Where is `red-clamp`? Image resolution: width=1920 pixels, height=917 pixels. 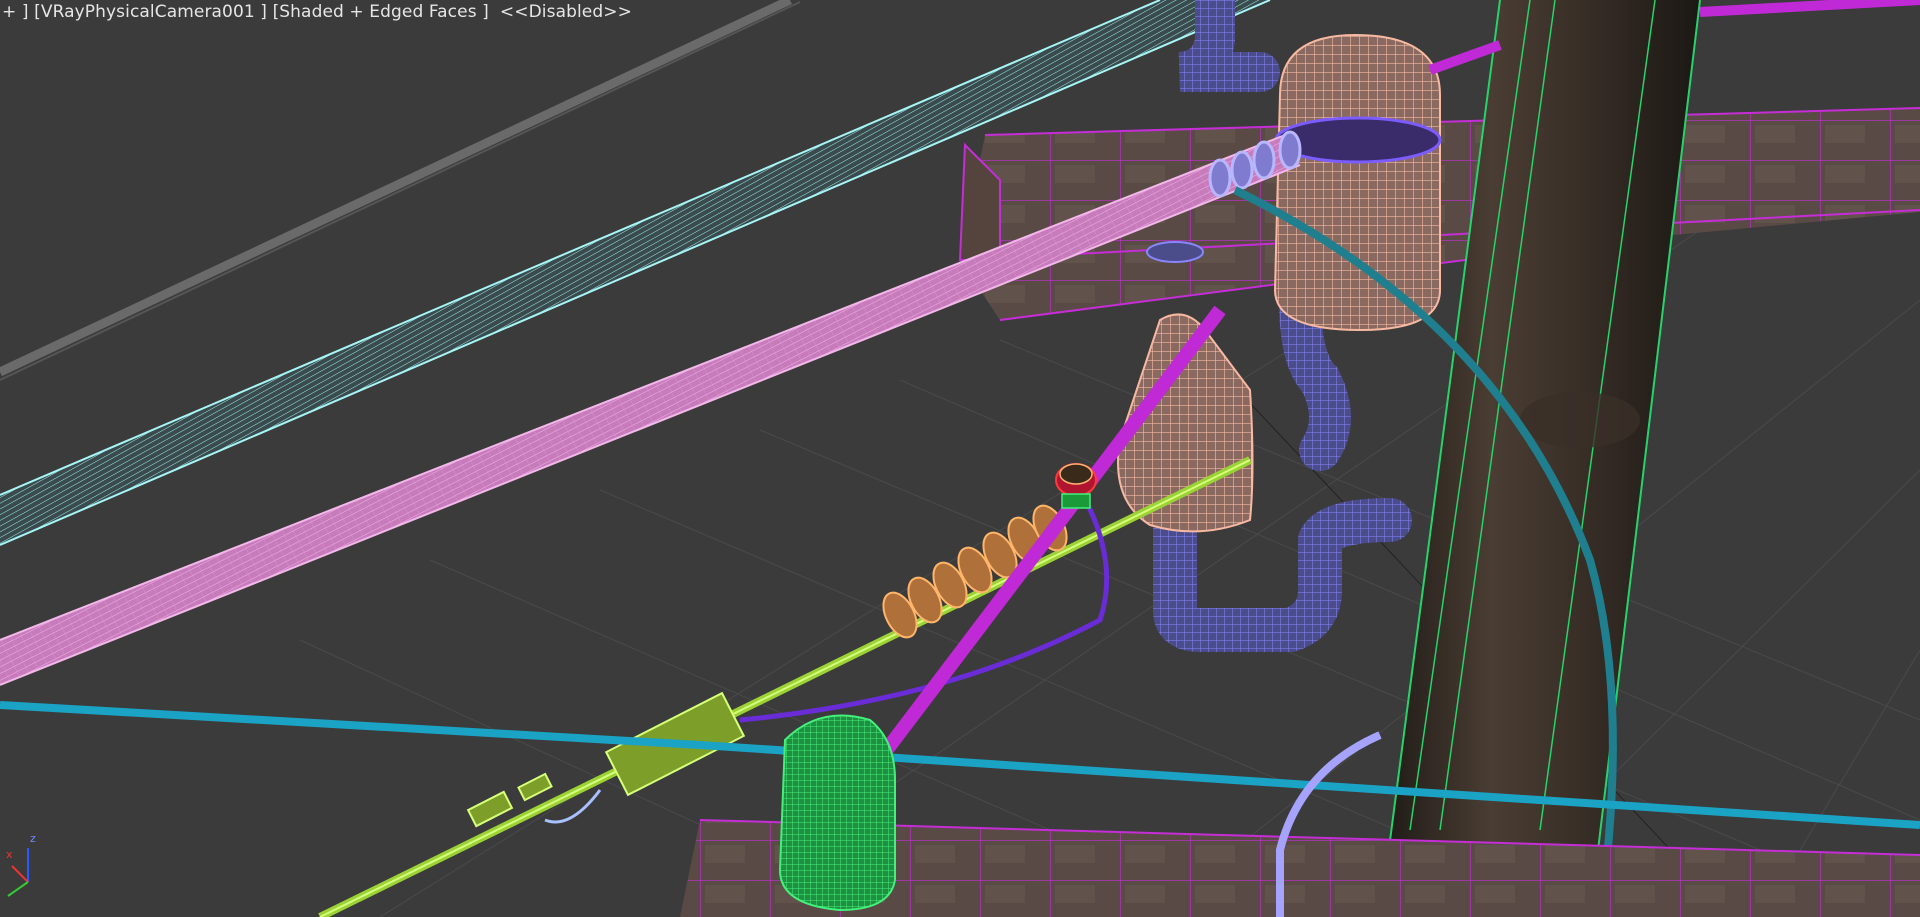 red-clamp is located at coordinates (1076, 486).